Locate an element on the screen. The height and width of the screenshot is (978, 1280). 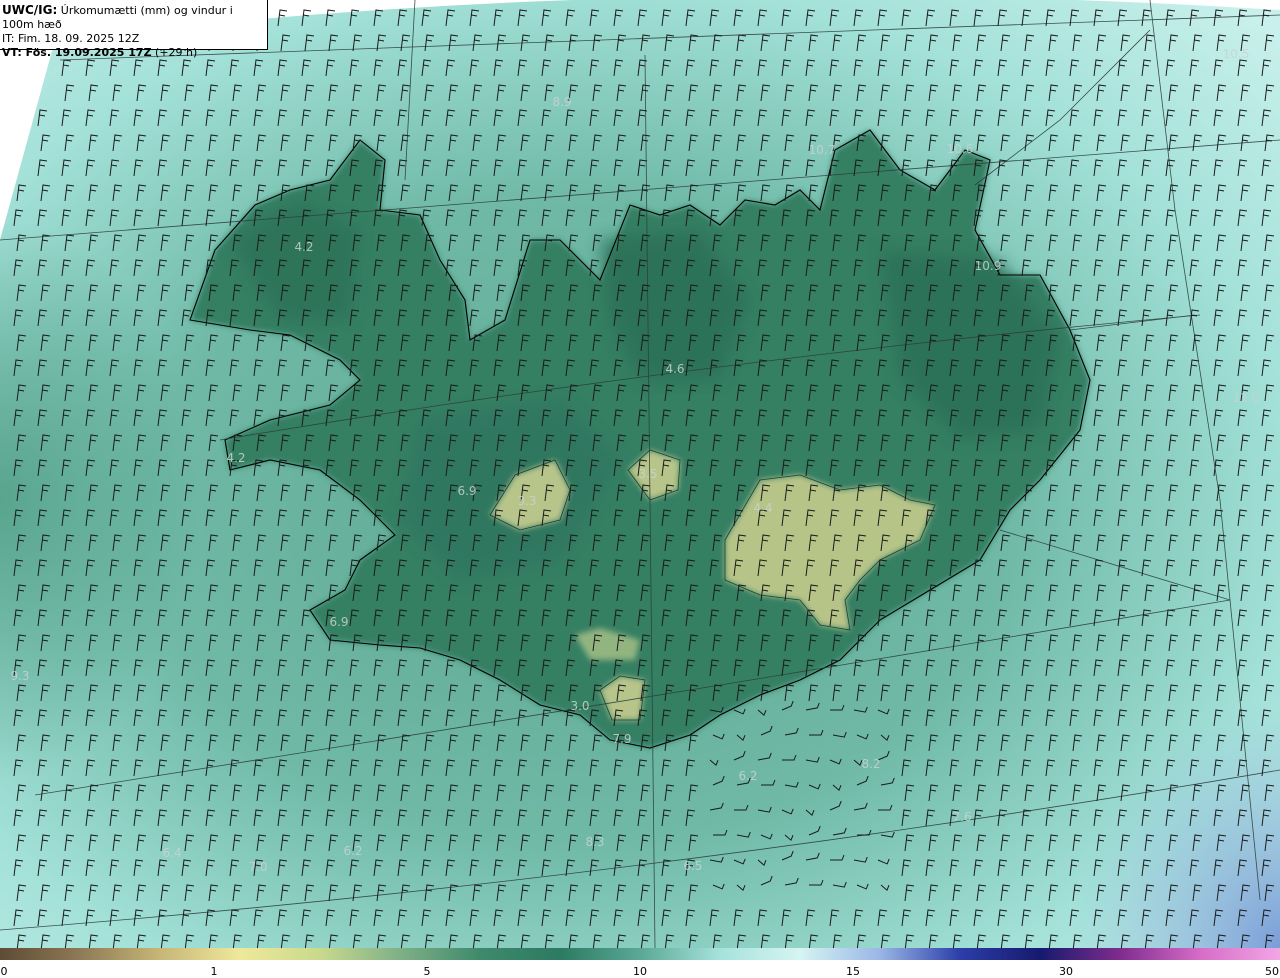
colorbar-tick-30: 30 is located at coordinates (1066, 971).